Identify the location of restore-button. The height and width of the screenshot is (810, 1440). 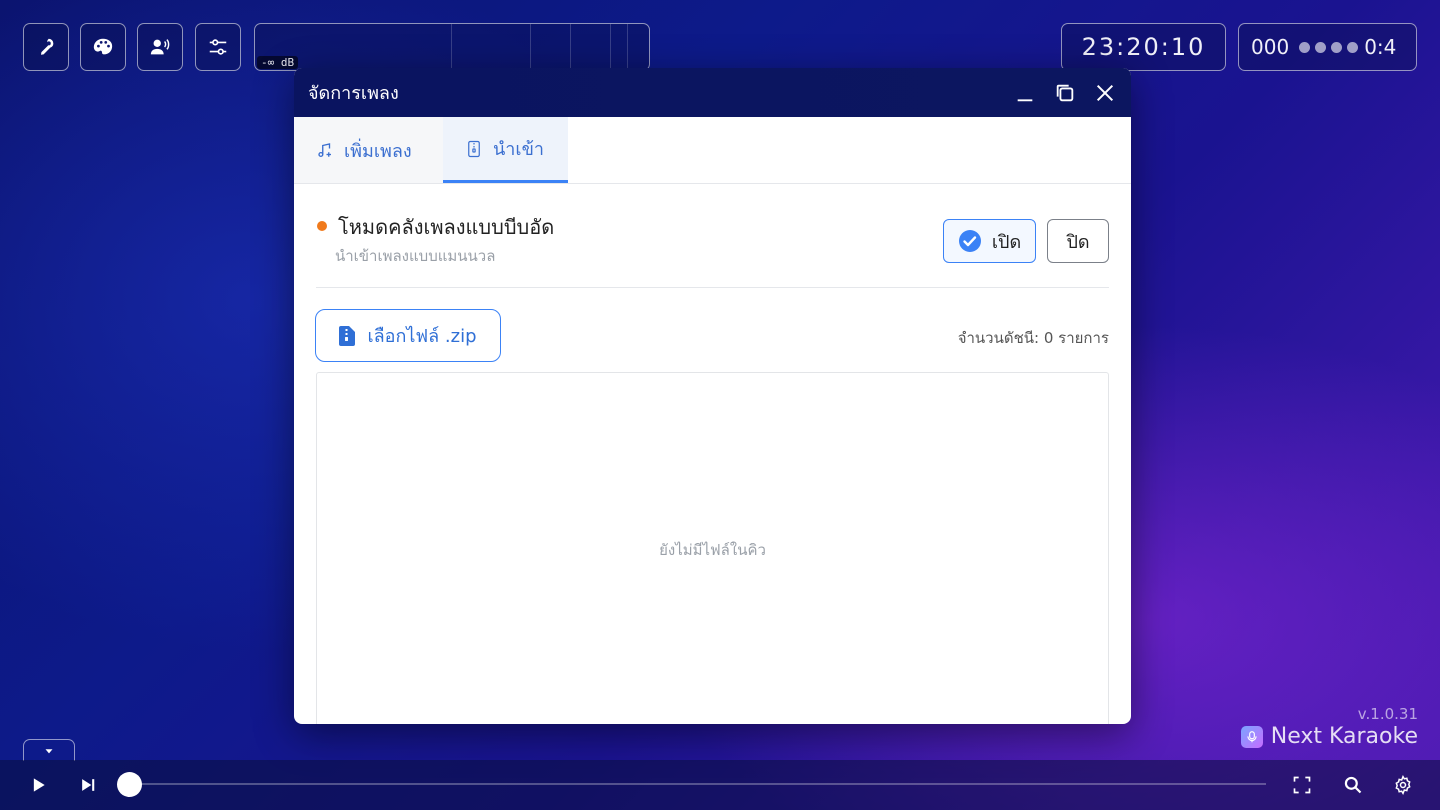
(1065, 93).